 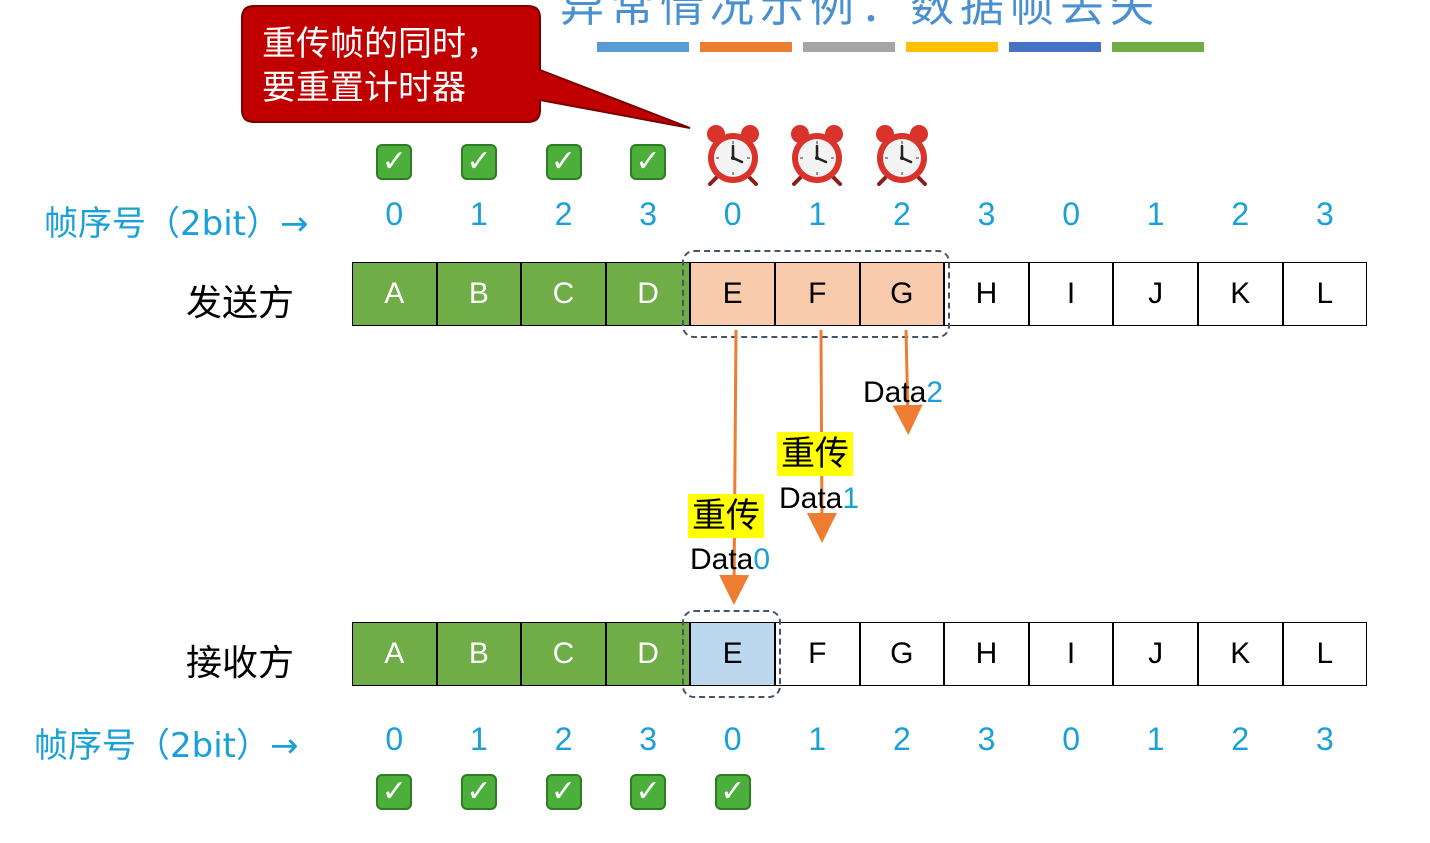 What do you see at coordinates (240, 663) in the screenshot?
I see `receiver-label: 接收方` at bounding box center [240, 663].